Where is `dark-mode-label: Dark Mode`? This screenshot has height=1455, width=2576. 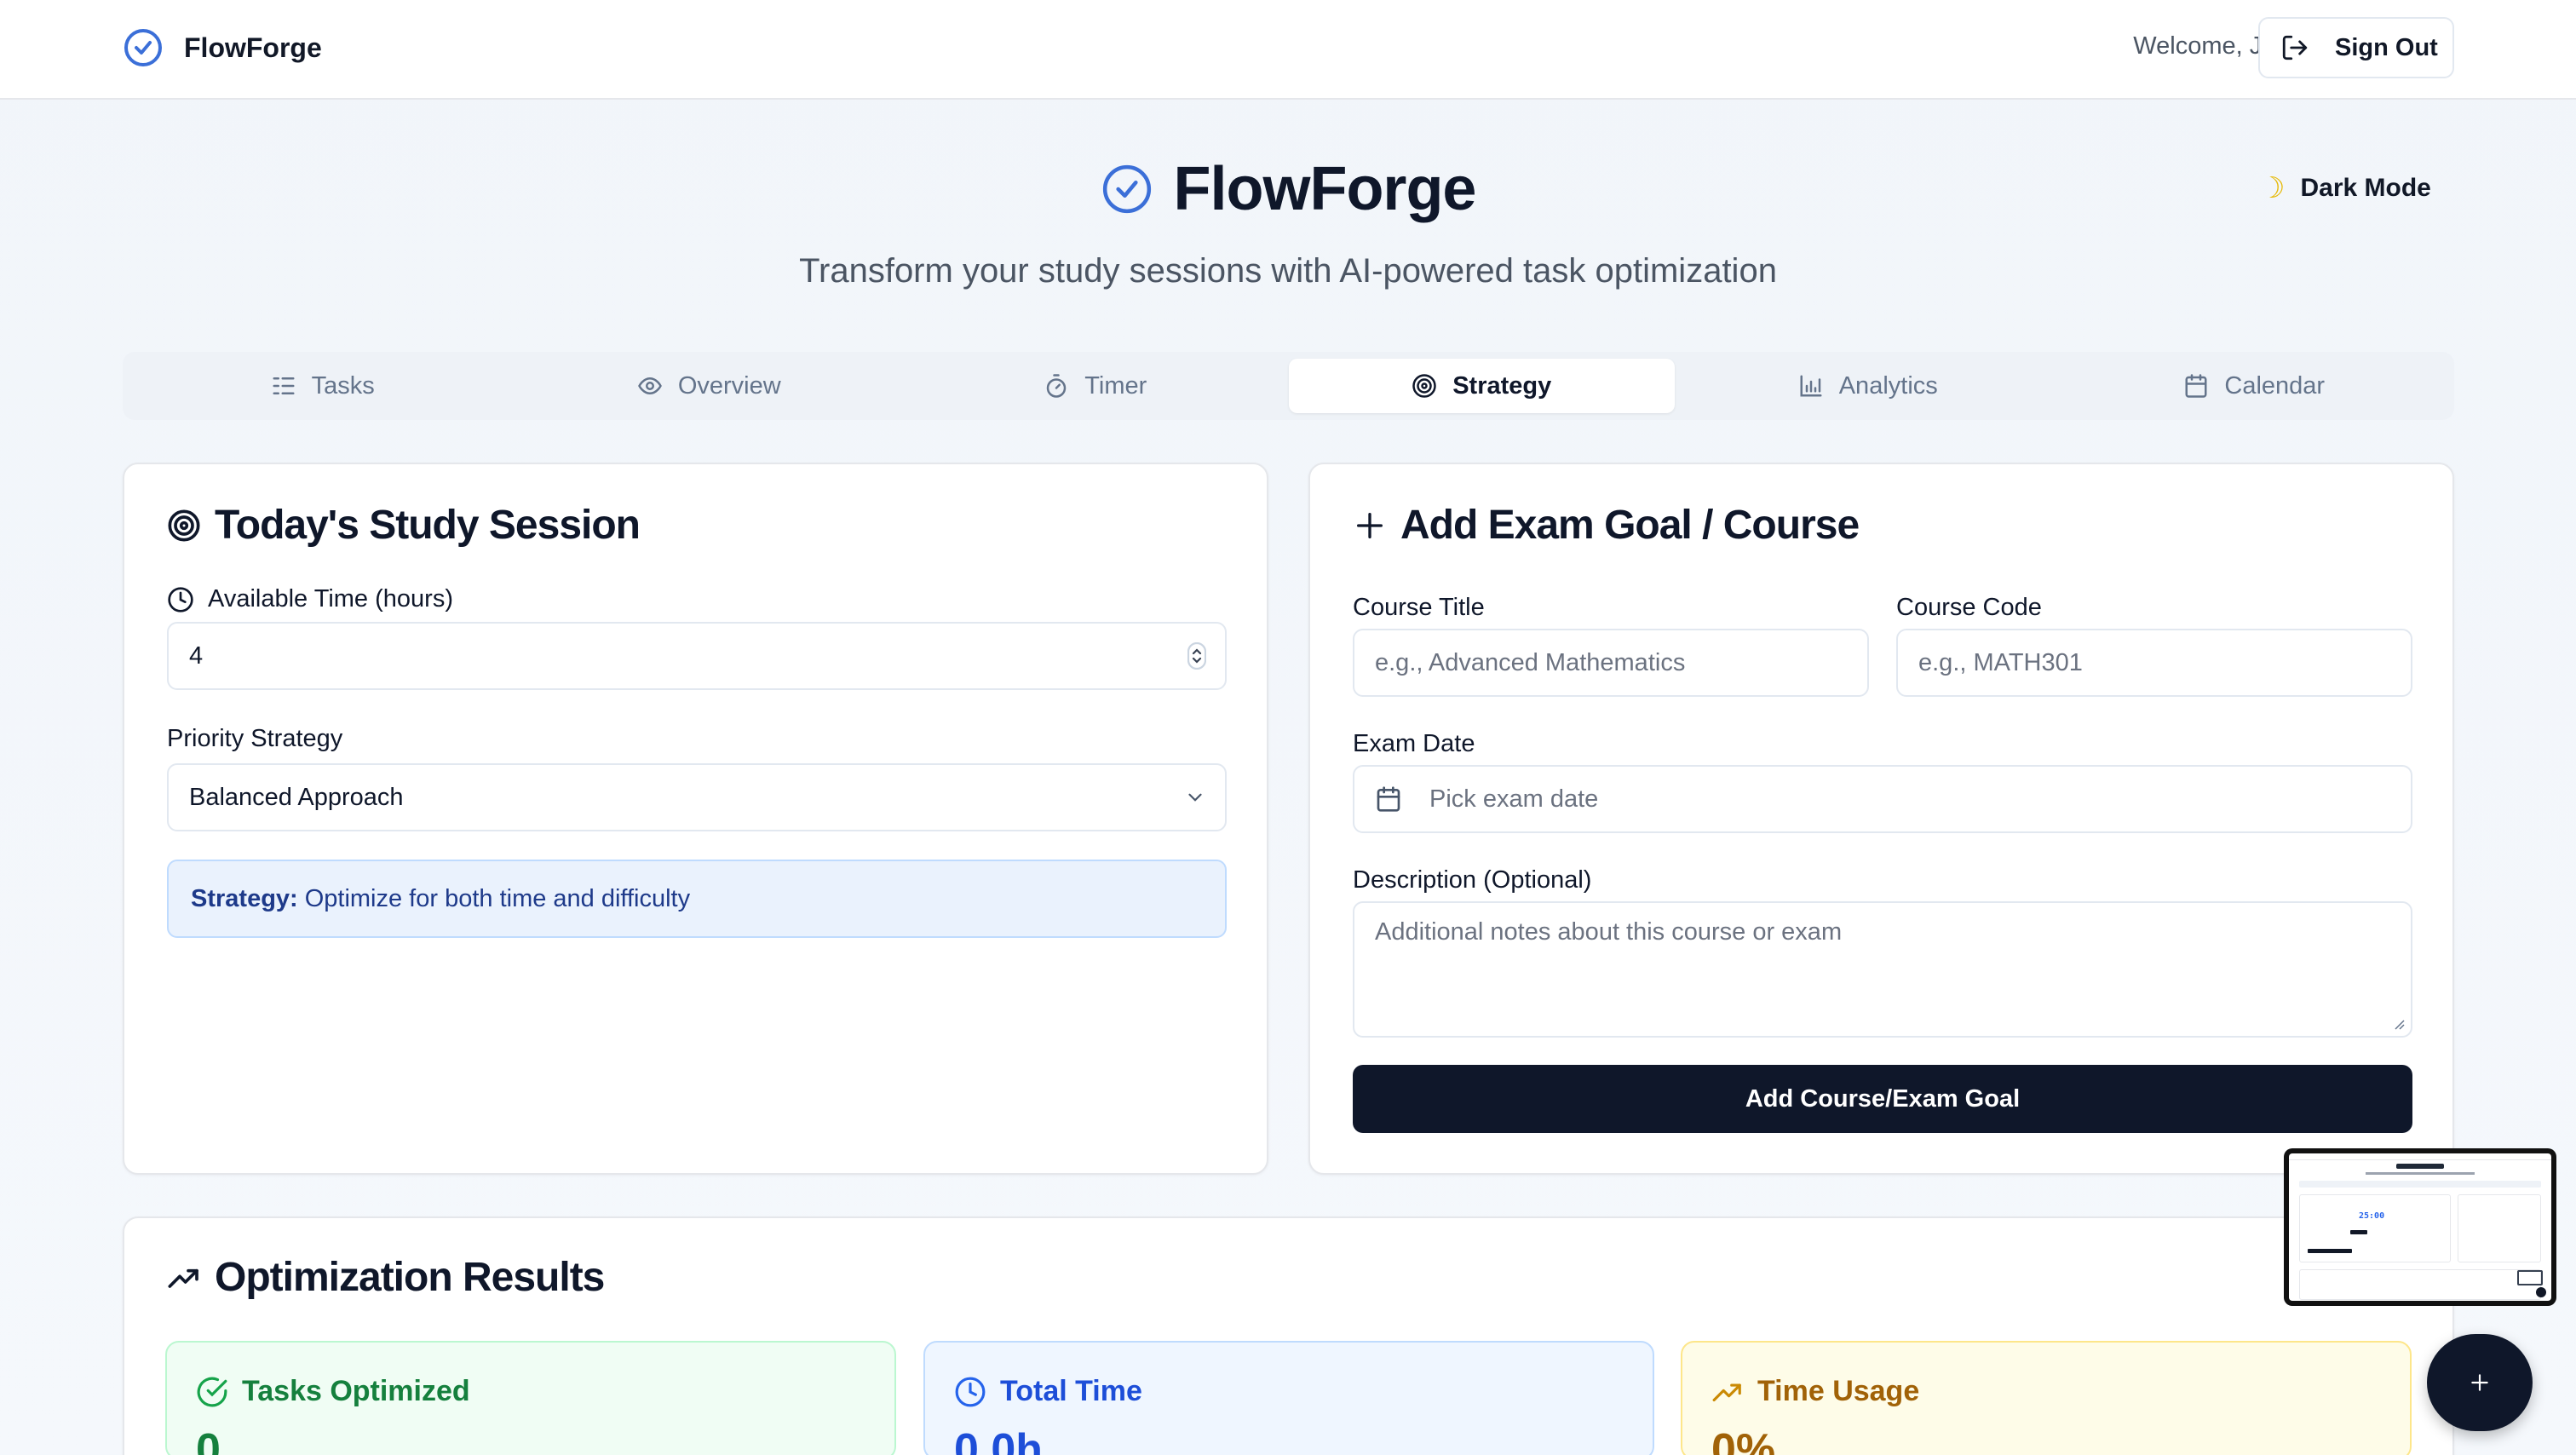
dark-mode-label: Dark Mode is located at coordinates (2366, 188).